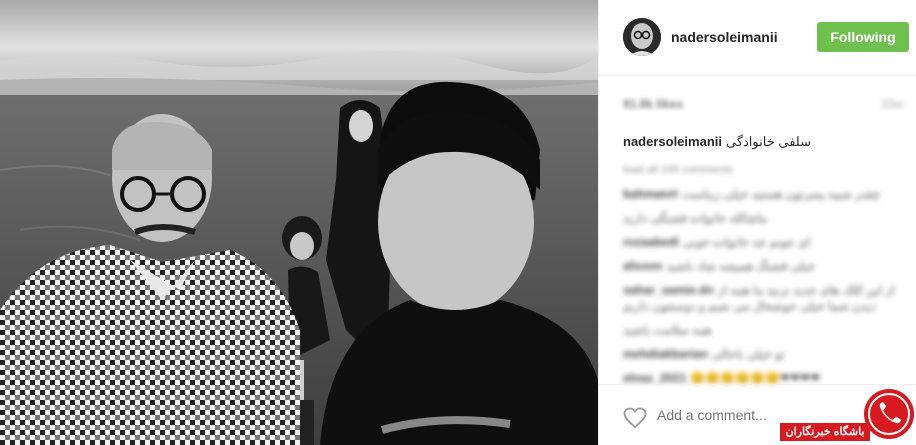  What do you see at coordinates (781, 194) in the screenshot?
I see `comment-text: چقدر شبیه پسرتون هستید خیلی زیباست` at bounding box center [781, 194].